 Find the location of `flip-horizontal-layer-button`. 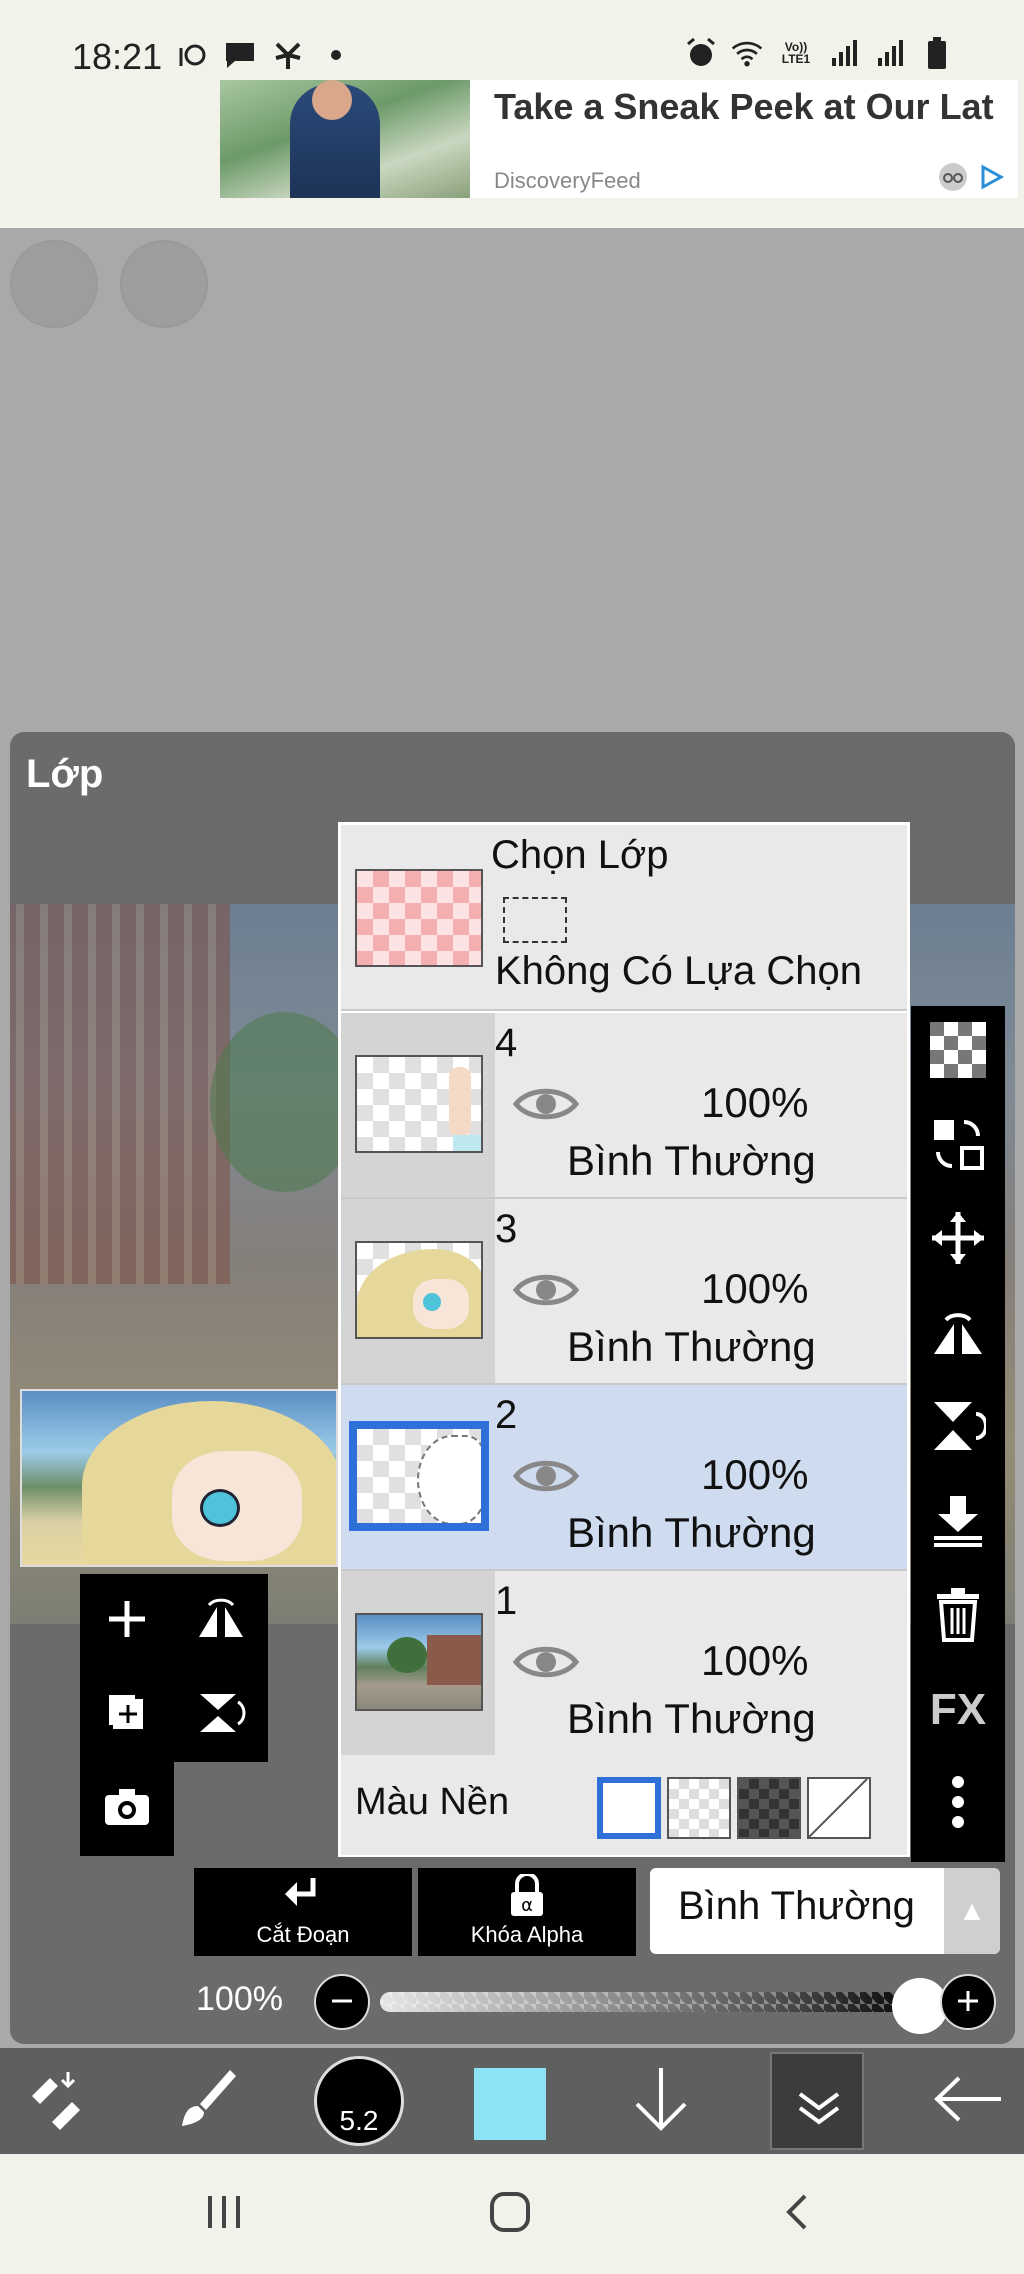

flip-horizontal-layer-button is located at coordinates (958, 1334).